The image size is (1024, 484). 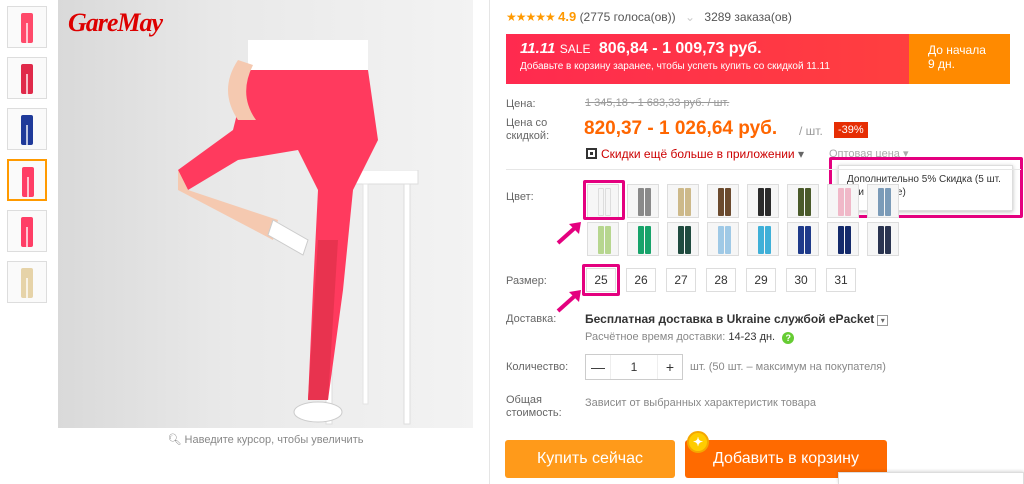 I want to click on old-price: 1 345,18 - 1 683,33 руб. / шт., so click(x=657, y=103).